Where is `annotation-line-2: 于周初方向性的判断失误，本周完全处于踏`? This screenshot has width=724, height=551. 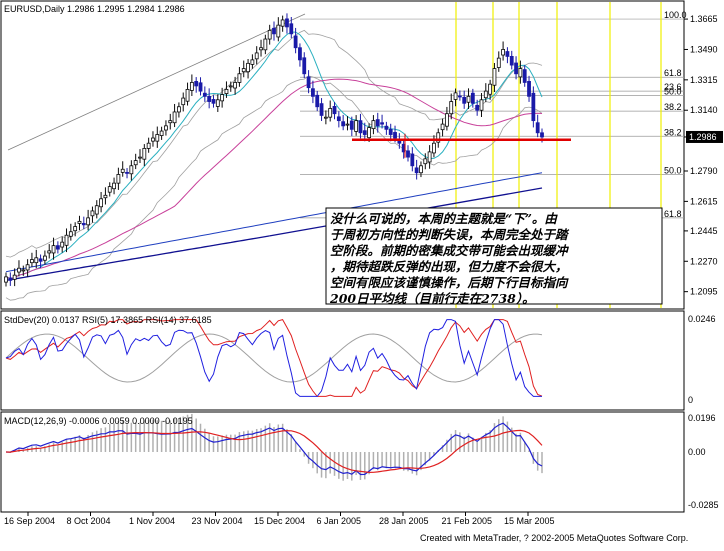
annotation-line-2: 于周初方向性的判断失误，本周完全处于踏 is located at coordinates (450, 234).